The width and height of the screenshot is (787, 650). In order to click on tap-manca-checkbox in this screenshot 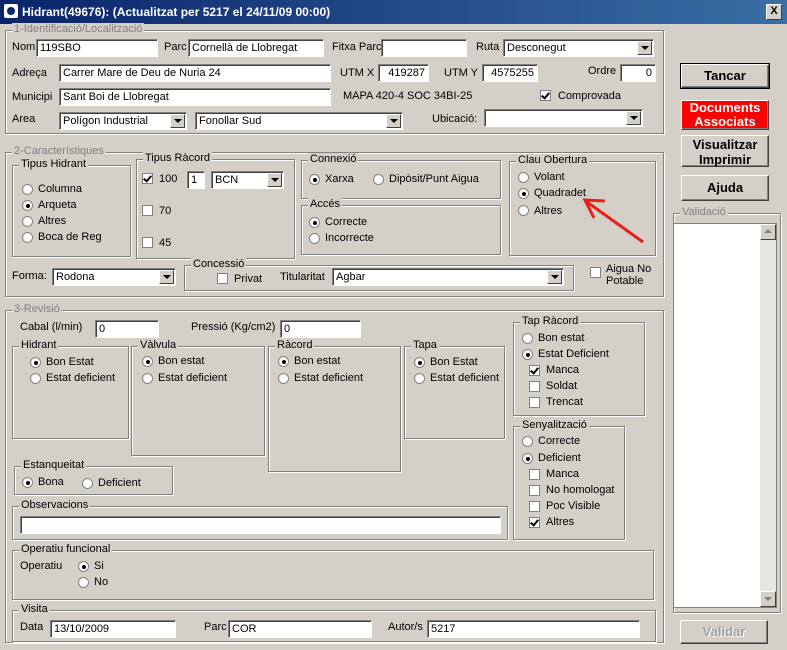, I will do `click(534, 370)`.